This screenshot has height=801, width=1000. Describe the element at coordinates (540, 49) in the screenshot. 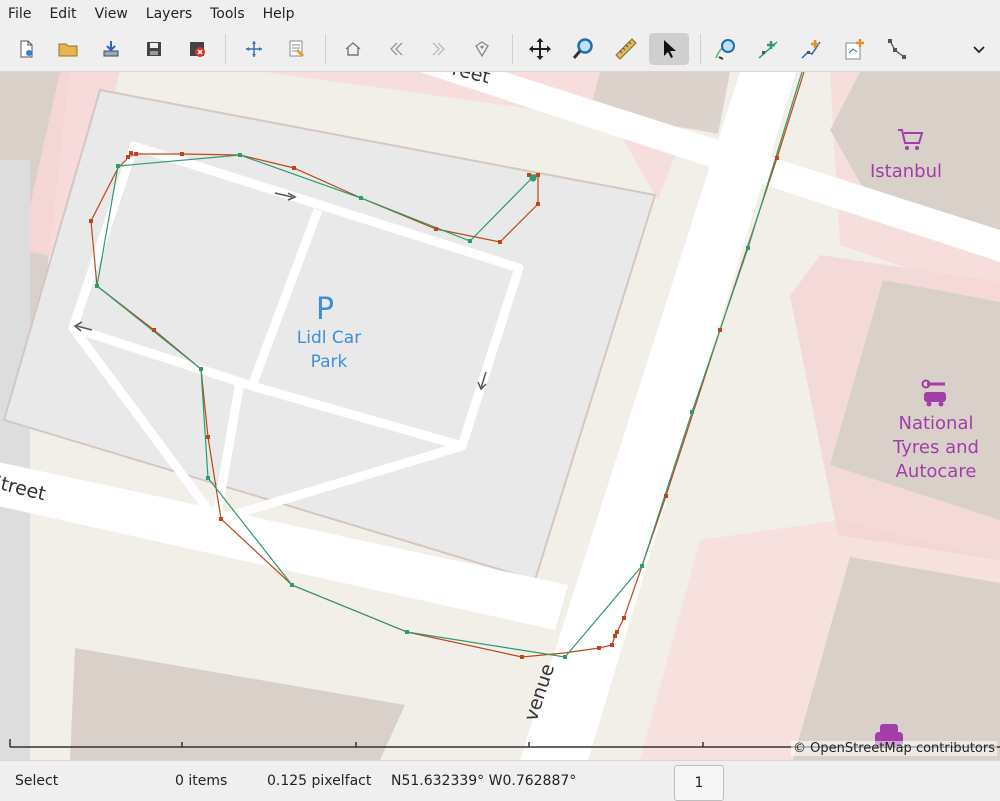

I see `pan-icon` at that location.